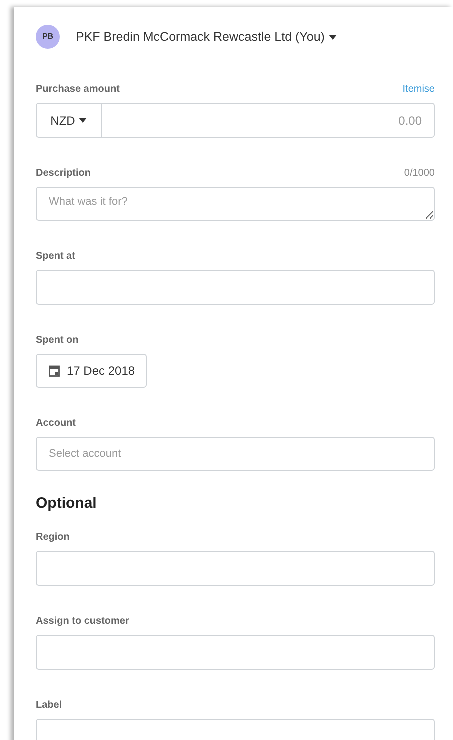  What do you see at coordinates (56, 257) in the screenshot?
I see `field-label: Spent at` at bounding box center [56, 257].